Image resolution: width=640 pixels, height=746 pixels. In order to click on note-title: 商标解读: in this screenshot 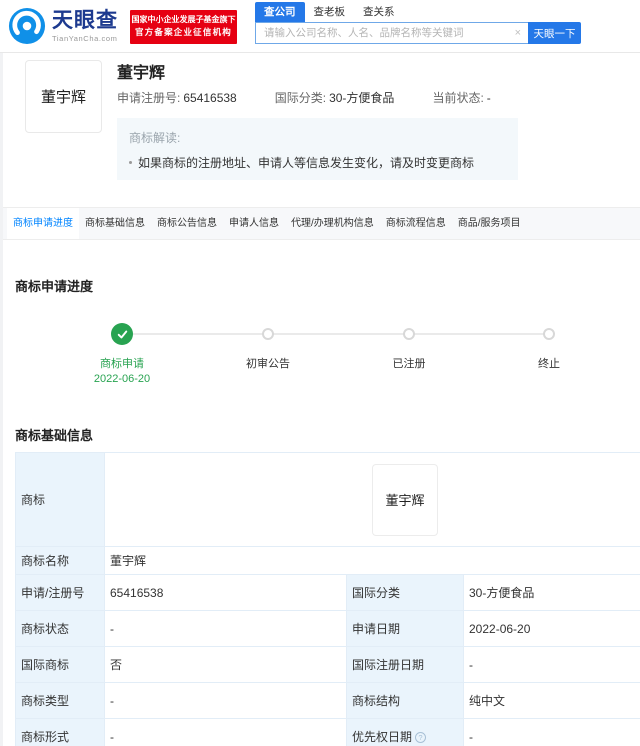, I will do `click(155, 138)`.